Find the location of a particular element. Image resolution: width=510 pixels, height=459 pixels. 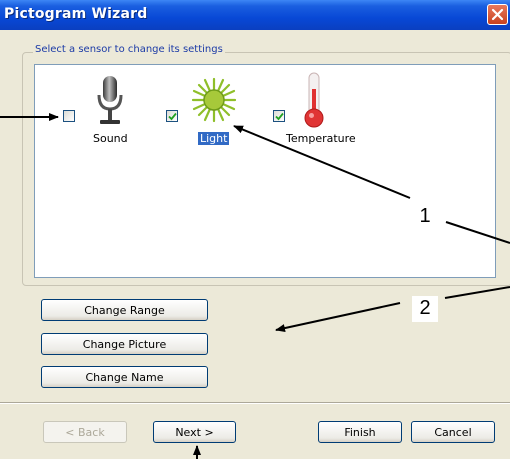

temperature-checkbox is located at coordinates (279, 116).